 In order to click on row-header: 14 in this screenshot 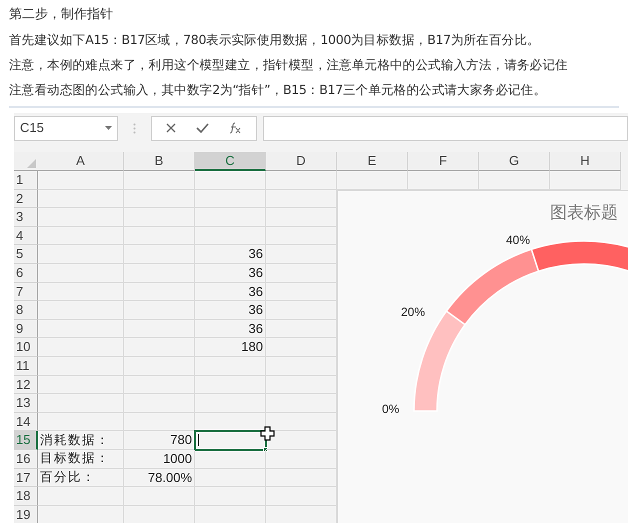, I will do `click(26, 422)`.